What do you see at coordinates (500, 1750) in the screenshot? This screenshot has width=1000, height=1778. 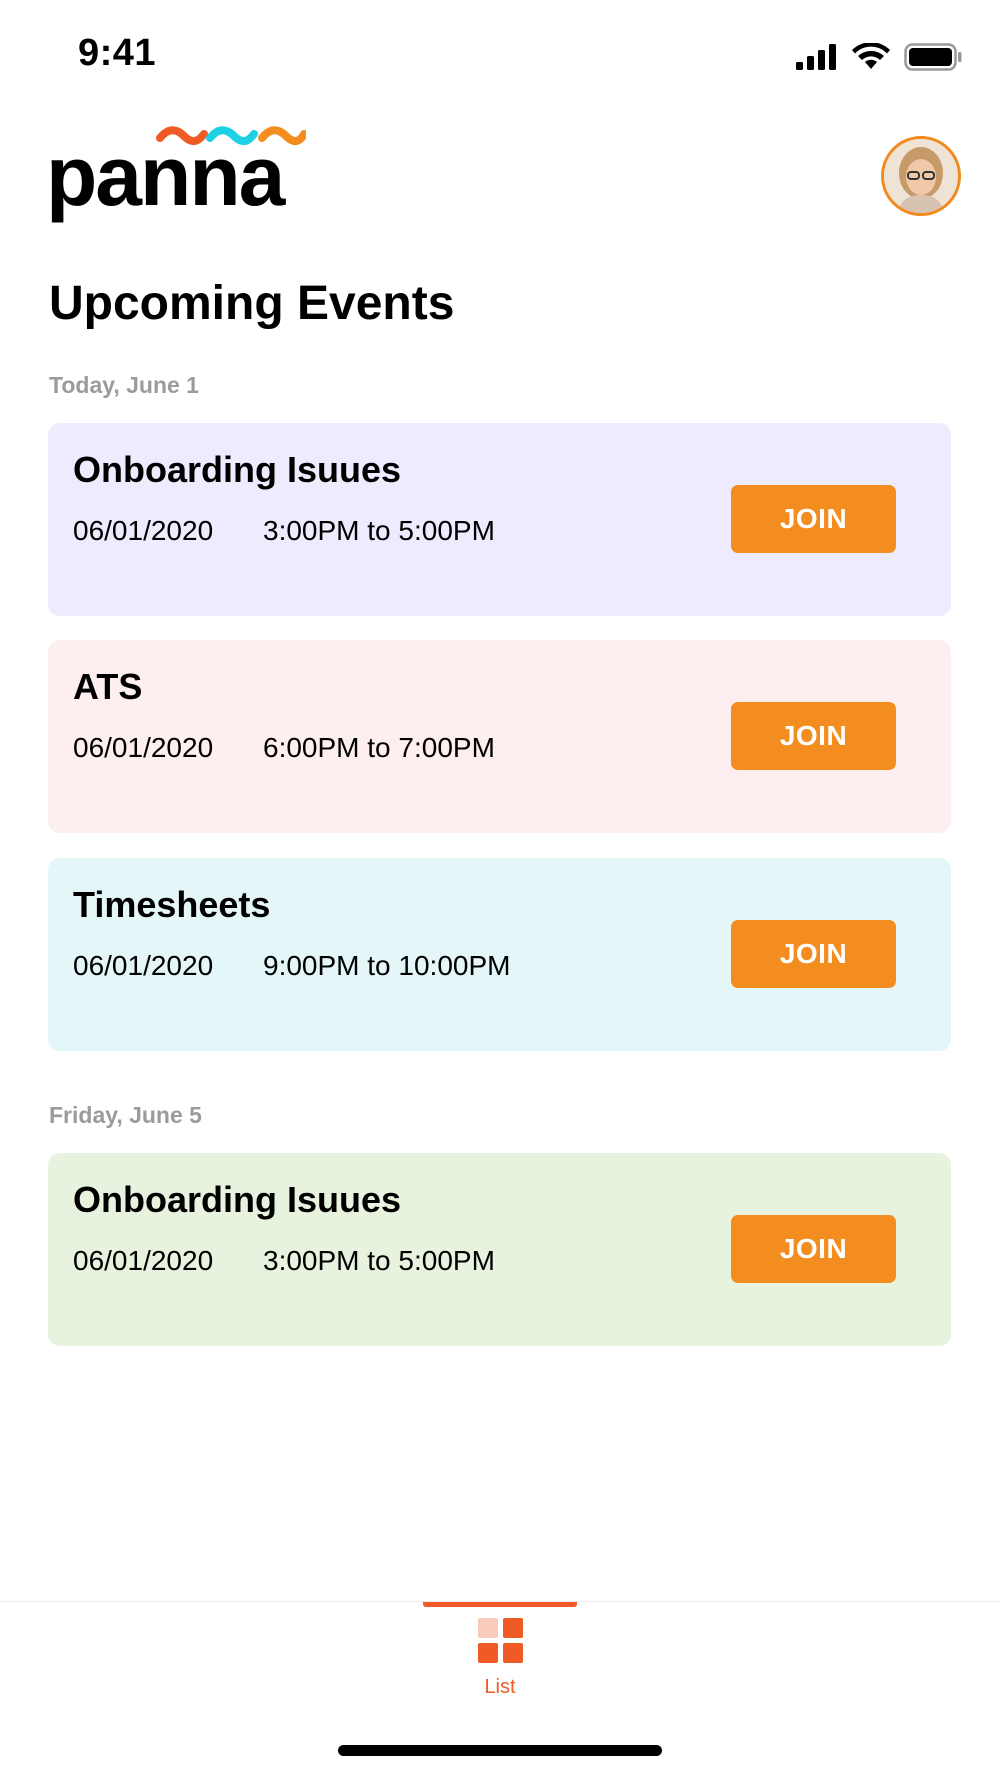 I see `home-indicator` at bounding box center [500, 1750].